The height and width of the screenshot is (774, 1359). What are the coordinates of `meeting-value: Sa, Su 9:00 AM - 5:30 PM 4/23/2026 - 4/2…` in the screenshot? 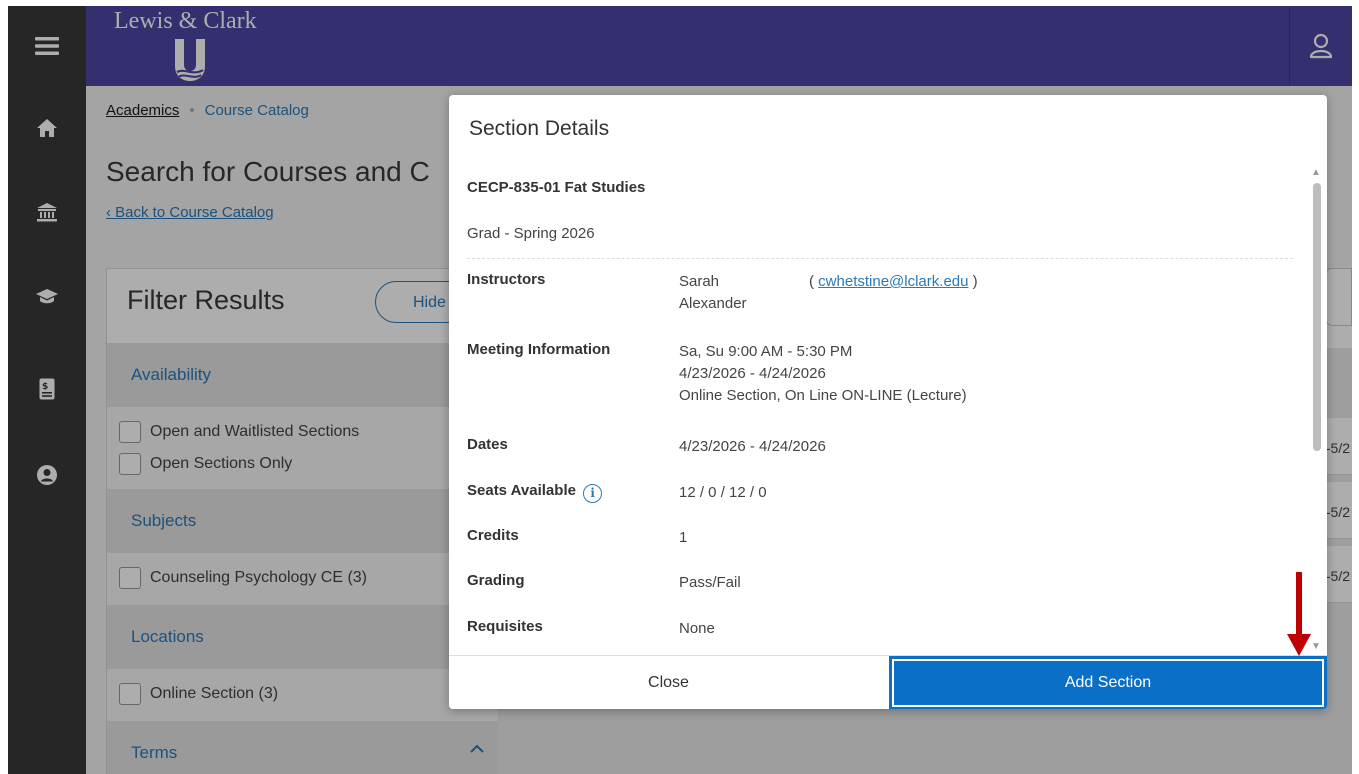 It's located at (823, 374).